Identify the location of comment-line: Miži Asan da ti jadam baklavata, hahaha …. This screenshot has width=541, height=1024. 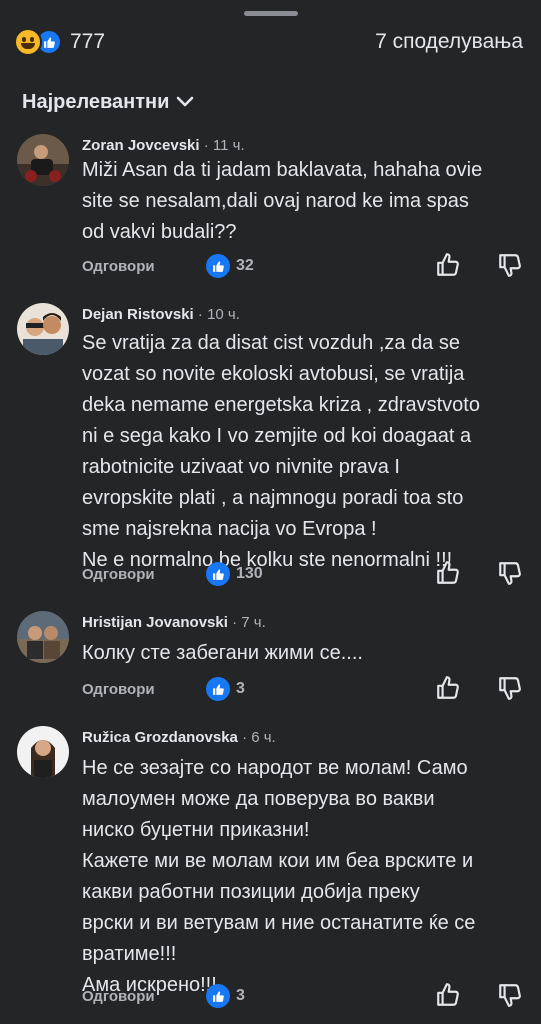
(282, 170).